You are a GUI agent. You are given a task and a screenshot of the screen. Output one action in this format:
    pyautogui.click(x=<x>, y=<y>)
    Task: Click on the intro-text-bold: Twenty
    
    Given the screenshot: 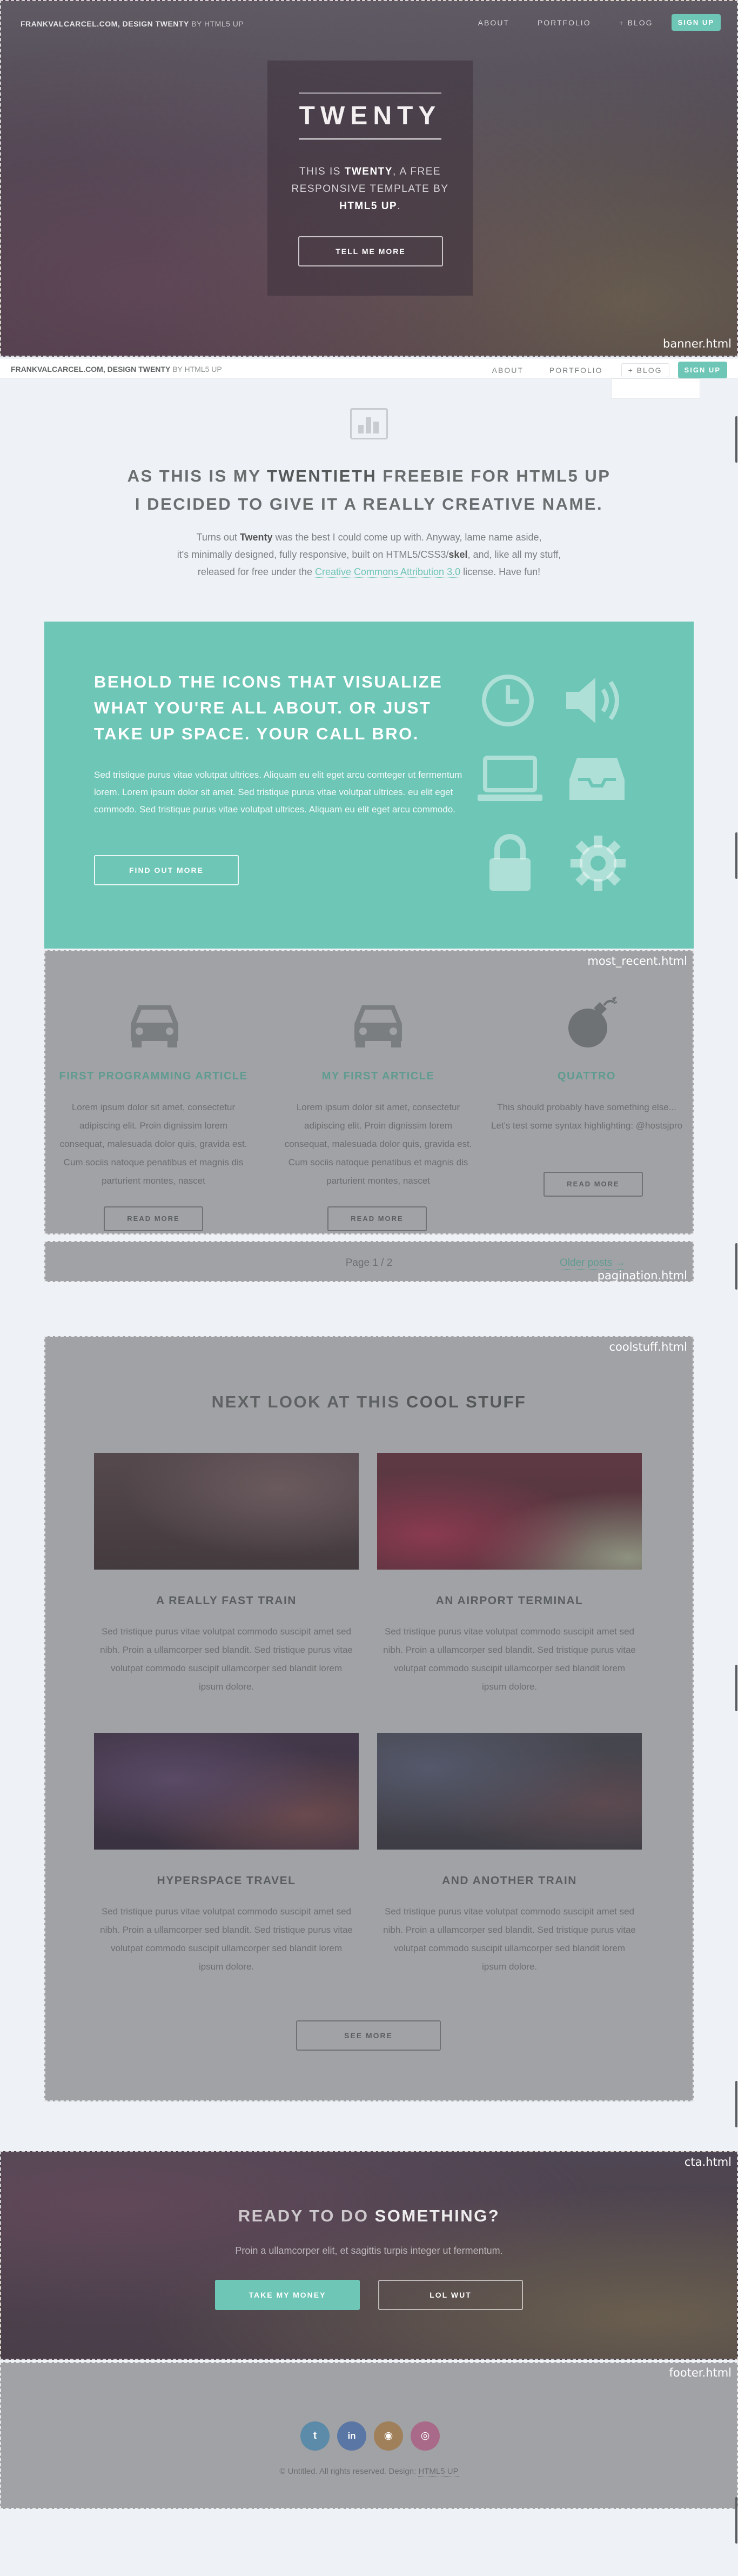 What is the action you would take?
    pyautogui.click(x=256, y=537)
    